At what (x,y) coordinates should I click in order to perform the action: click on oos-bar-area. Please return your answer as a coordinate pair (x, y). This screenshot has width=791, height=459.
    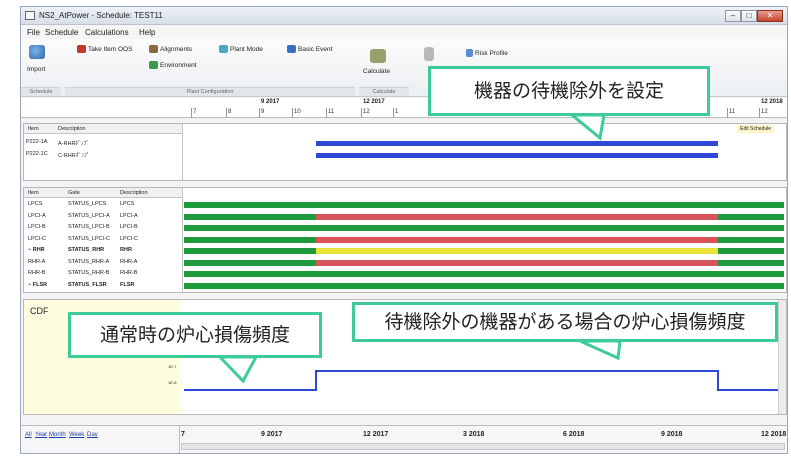
    Looking at the image, I should click on (484, 152).